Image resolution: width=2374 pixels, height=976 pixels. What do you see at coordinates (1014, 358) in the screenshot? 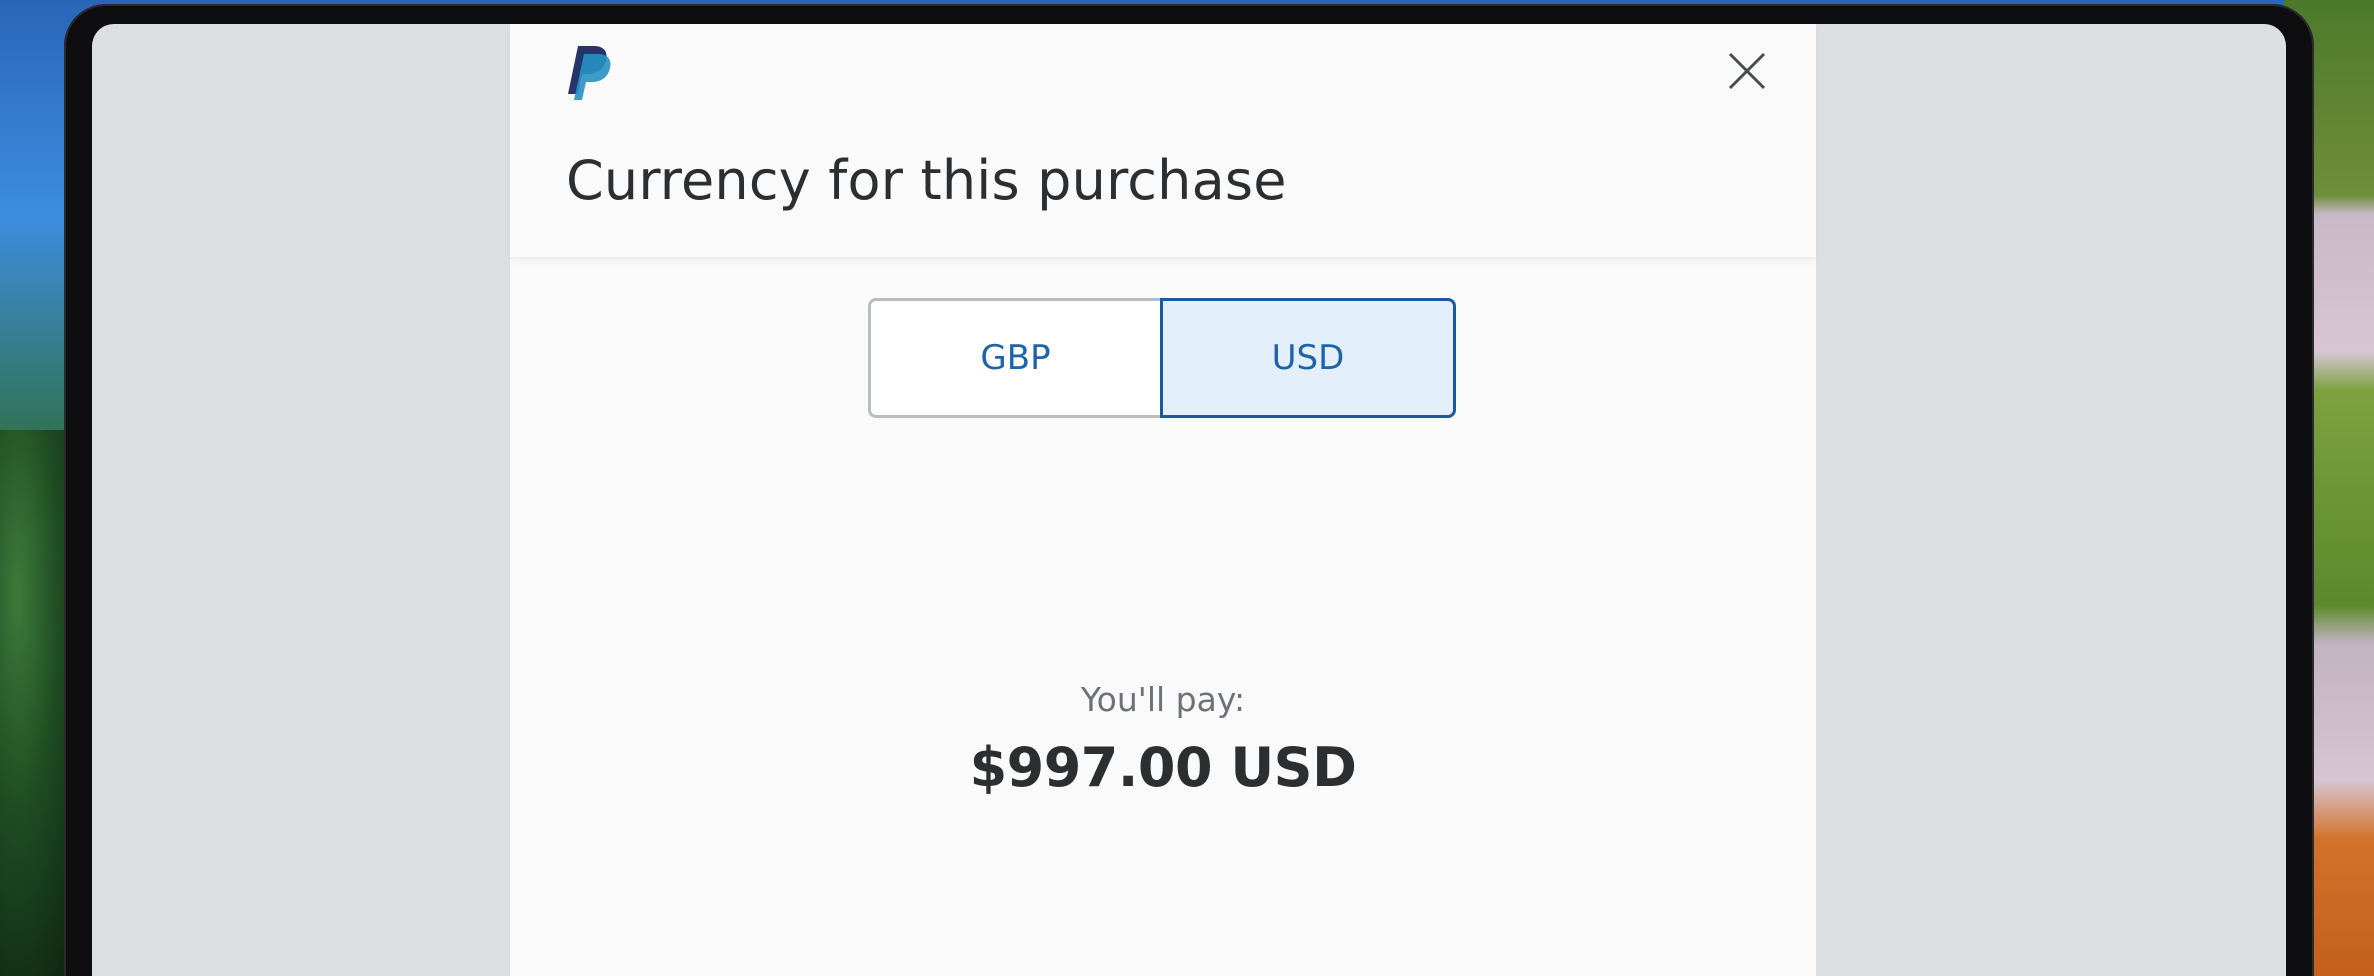
I see `currency-option-gbp: GBP` at bounding box center [1014, 358].